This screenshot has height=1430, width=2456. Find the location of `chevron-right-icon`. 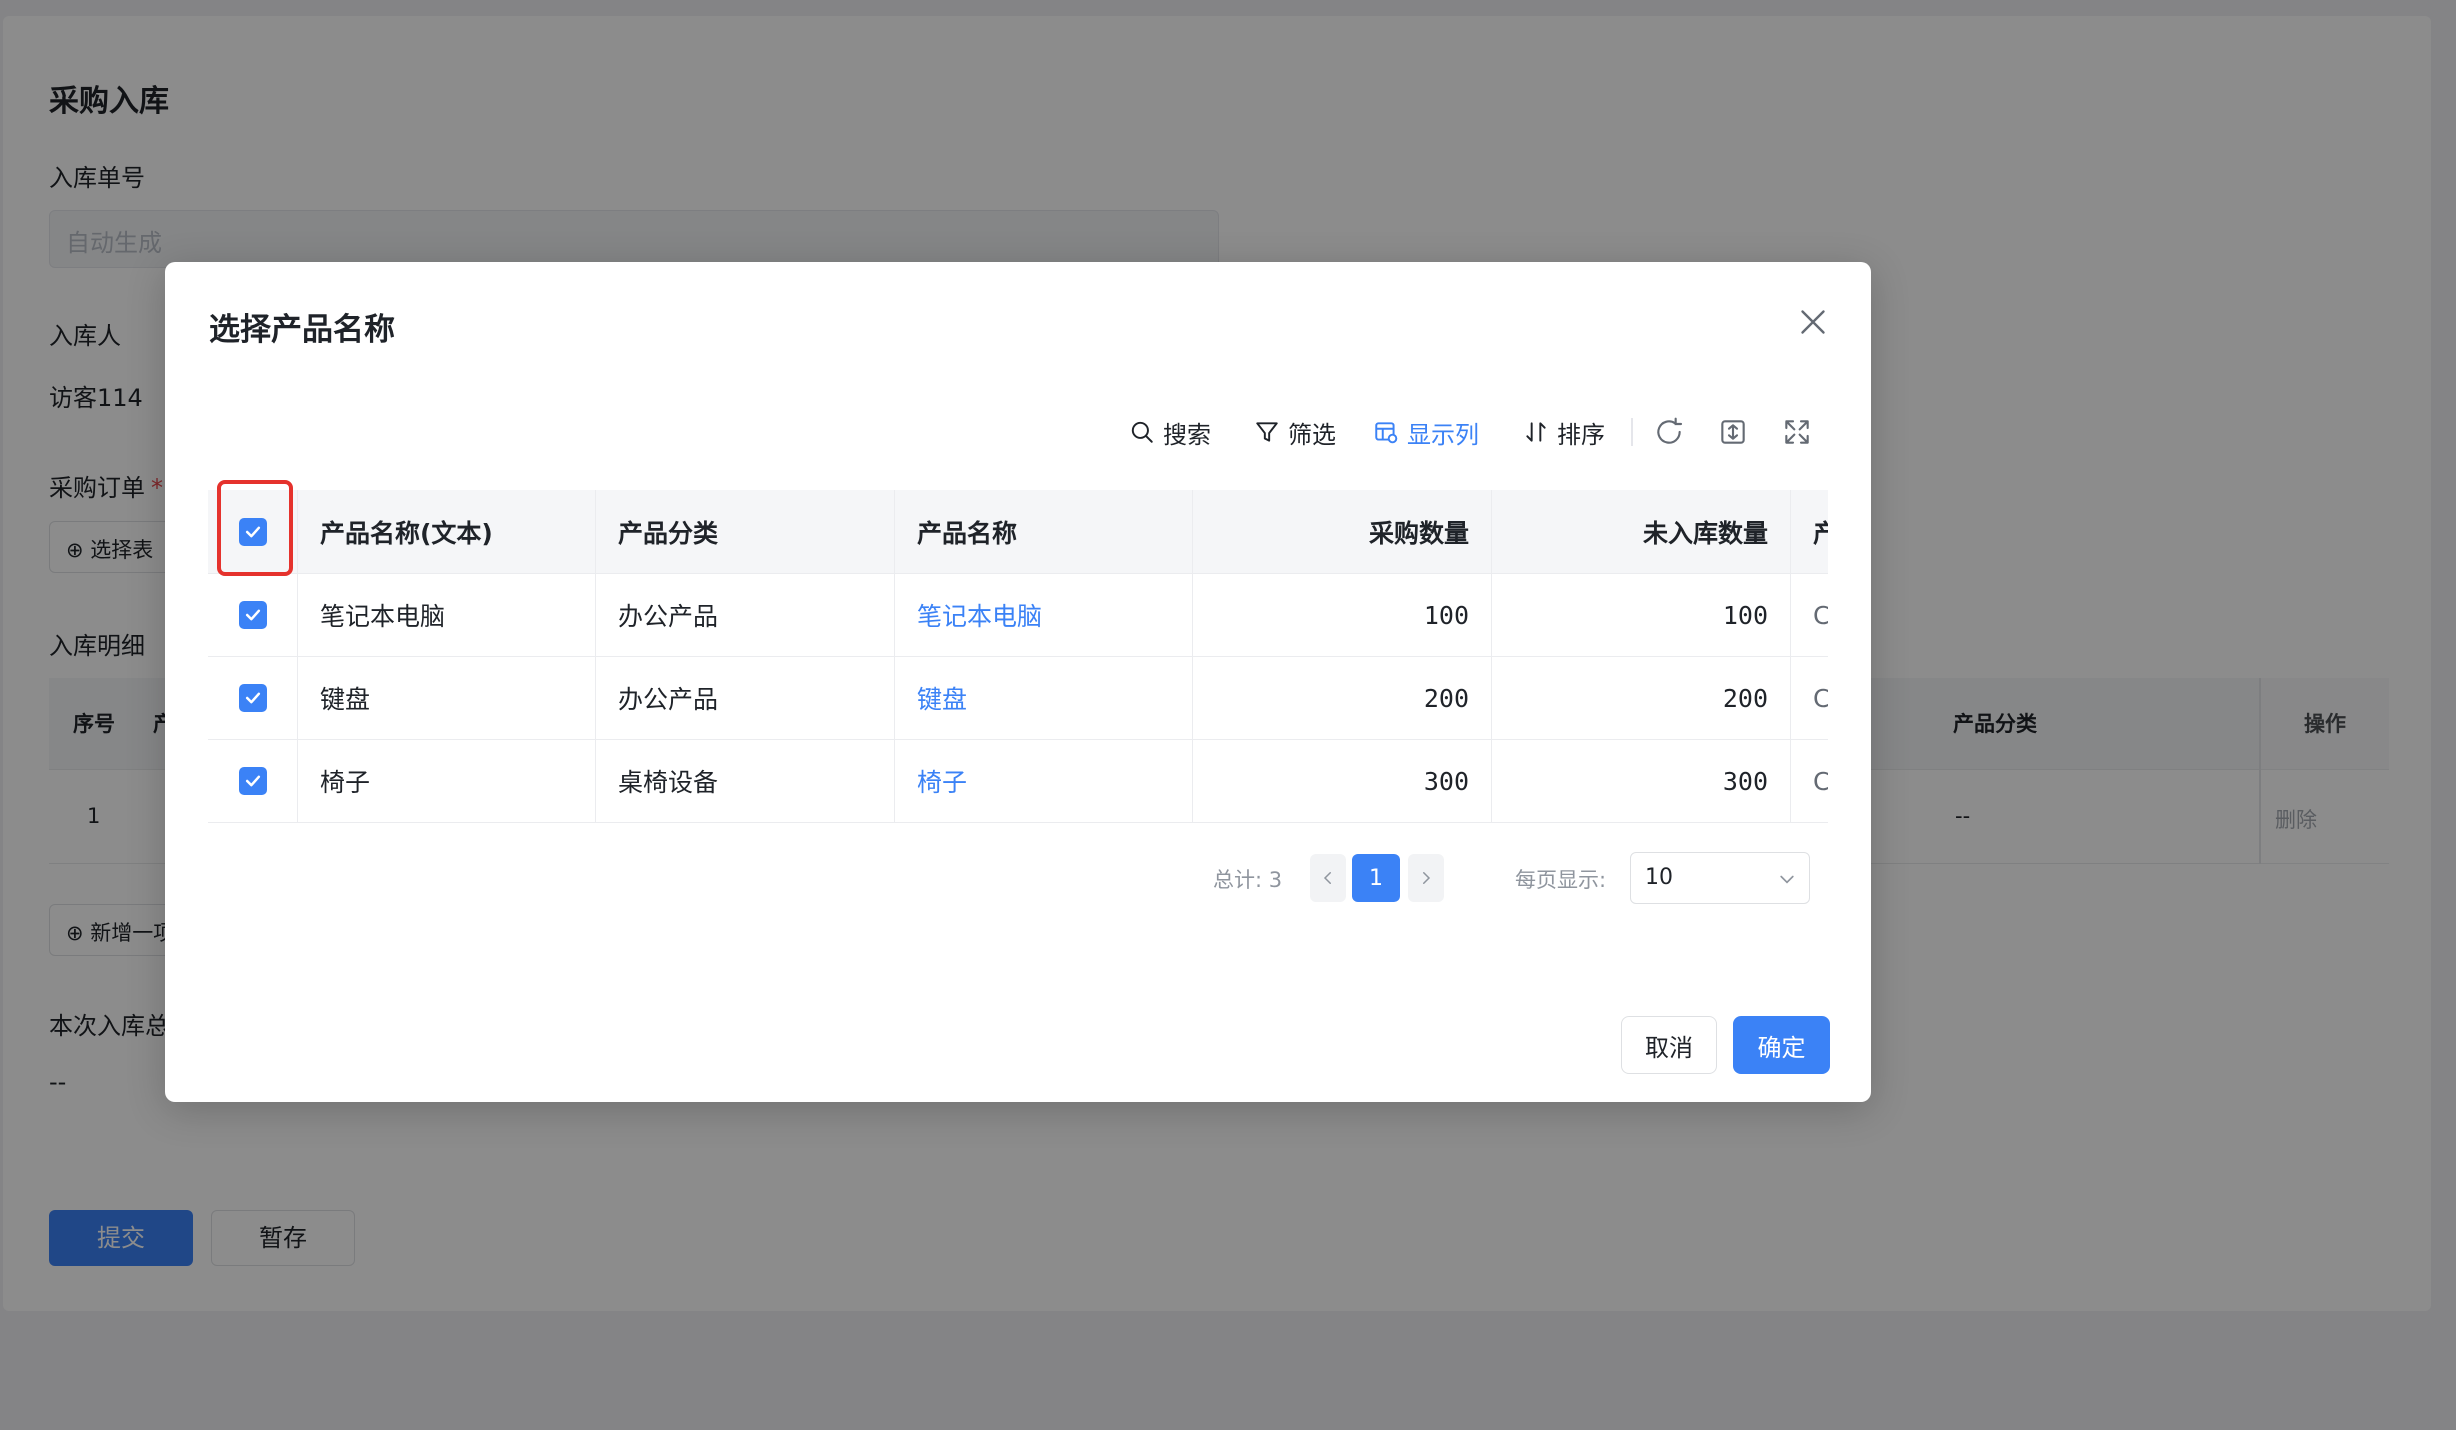

chevron-right-icon is located at coordinates (1427, 878).